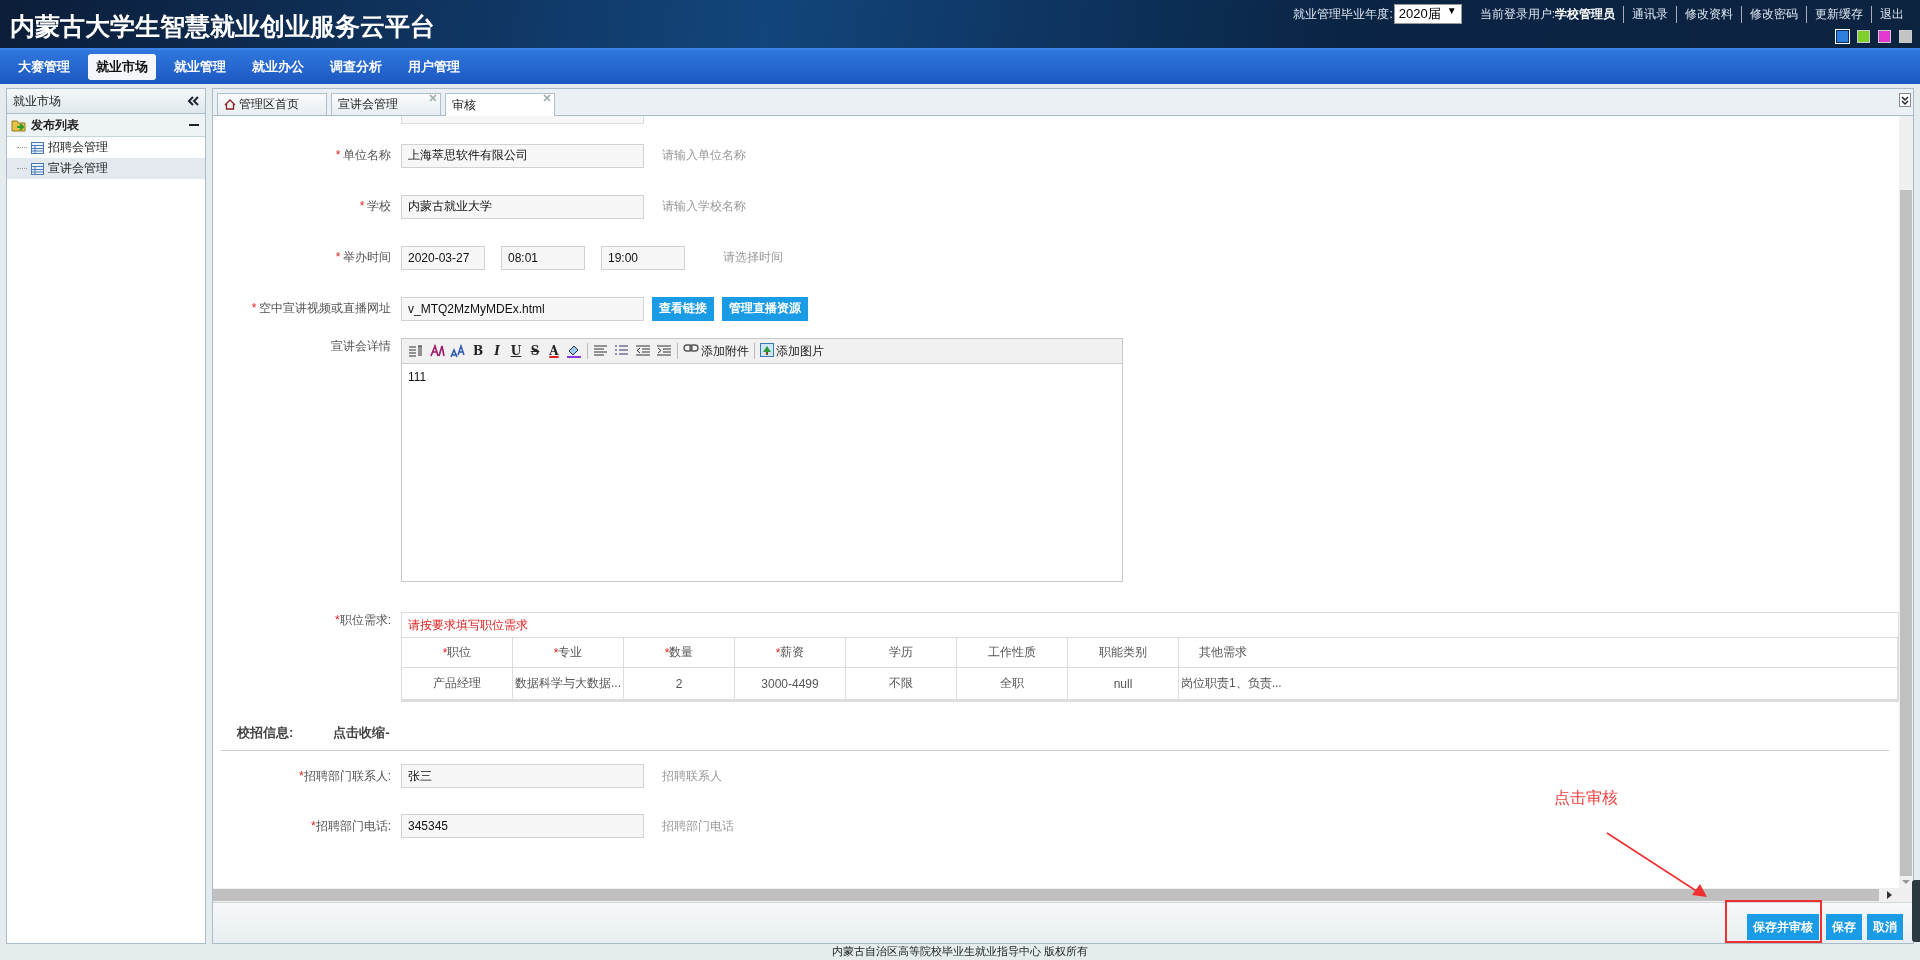  What do you see at coordinates (704, 155) in the screenshot?
I see `field-hint: 请输入单位名称` at bounding box center [704, 155].